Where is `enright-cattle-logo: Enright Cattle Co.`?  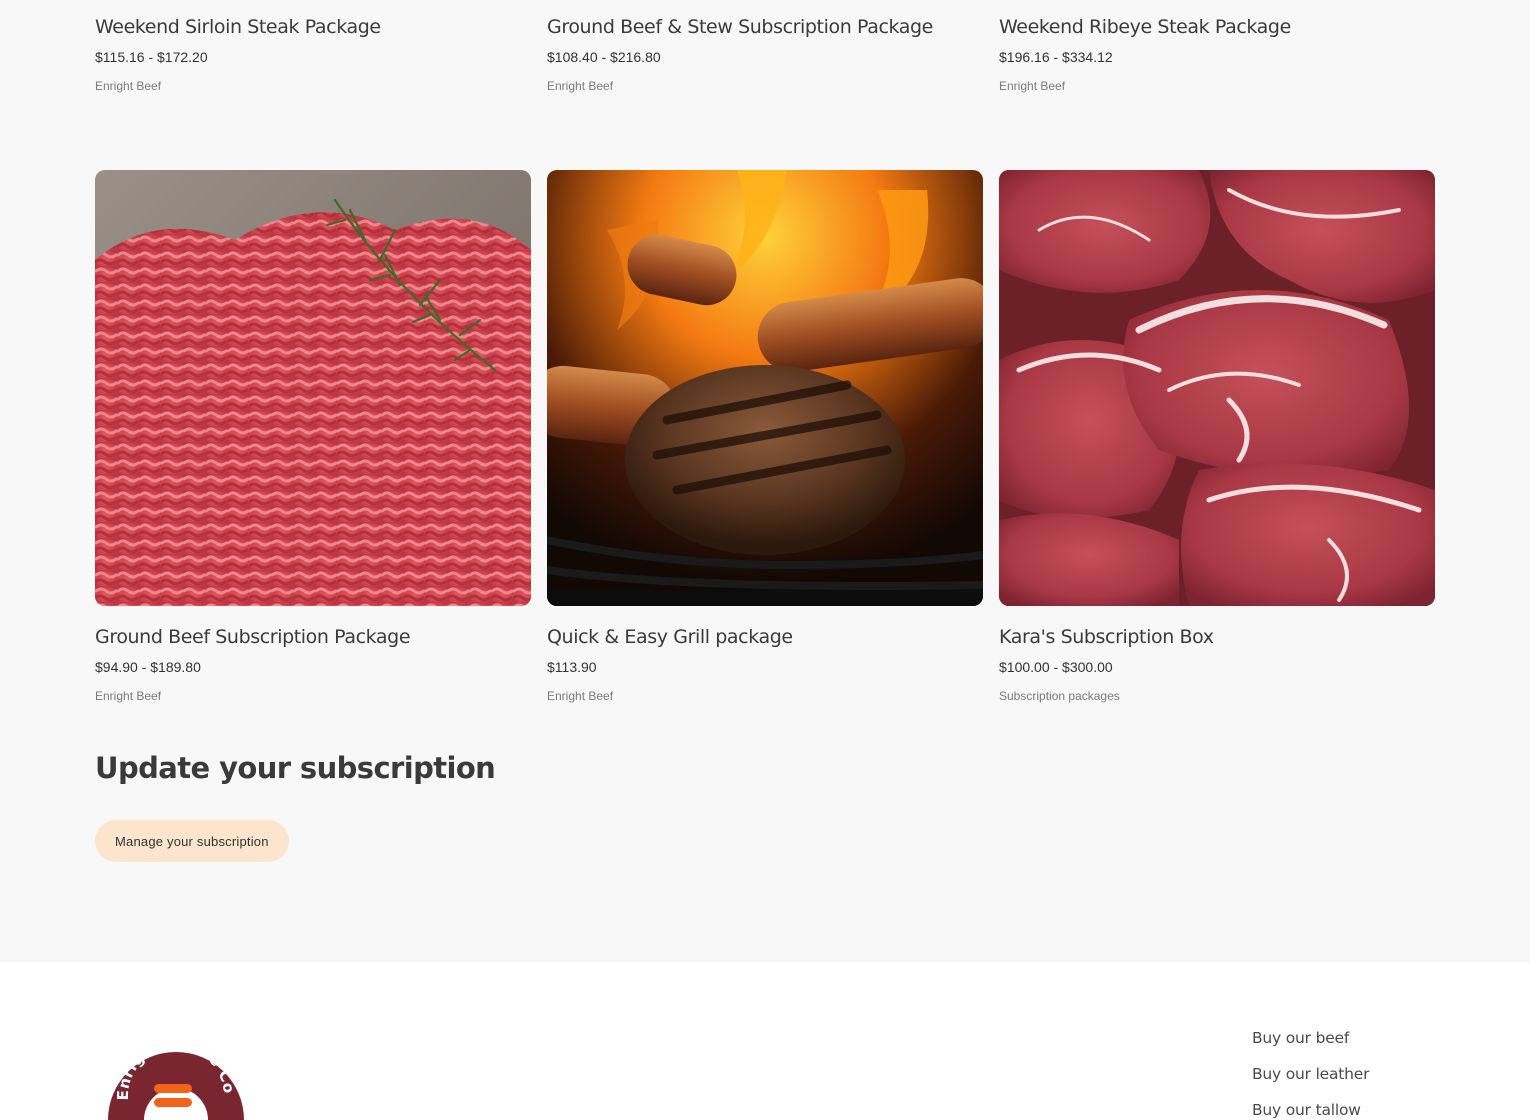
enright-cattle-logo: Enright Cattle Co. is located at coordinates (174, 1072).